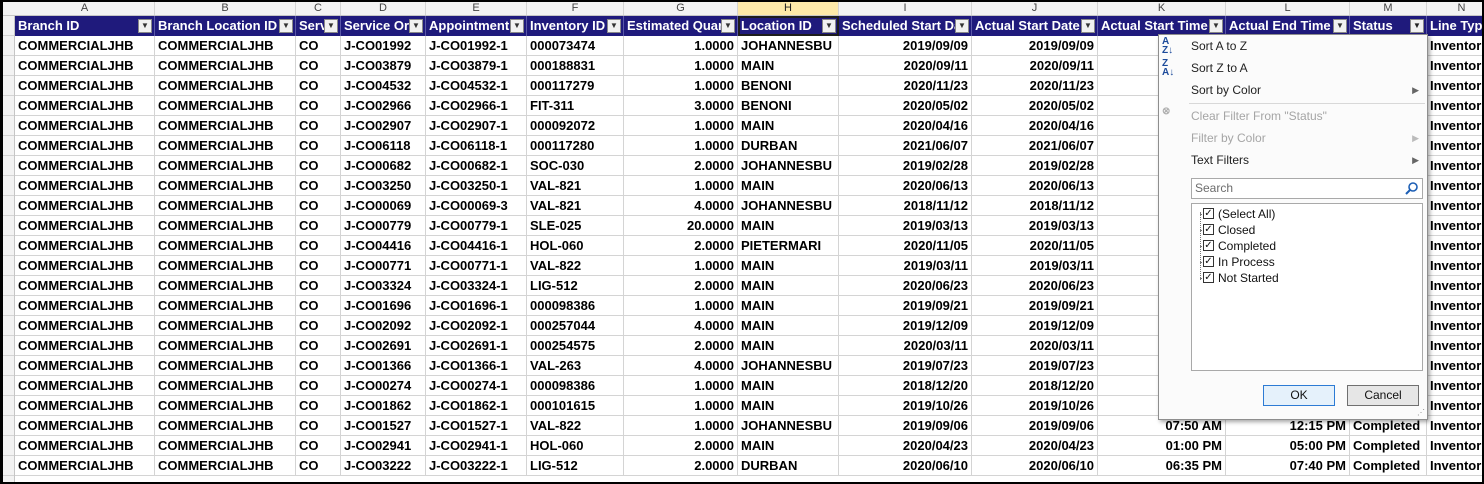  Describe the element at coordinates (905, 346) in the screenshot. I see `table-cell: 2020/03/11` at that location.